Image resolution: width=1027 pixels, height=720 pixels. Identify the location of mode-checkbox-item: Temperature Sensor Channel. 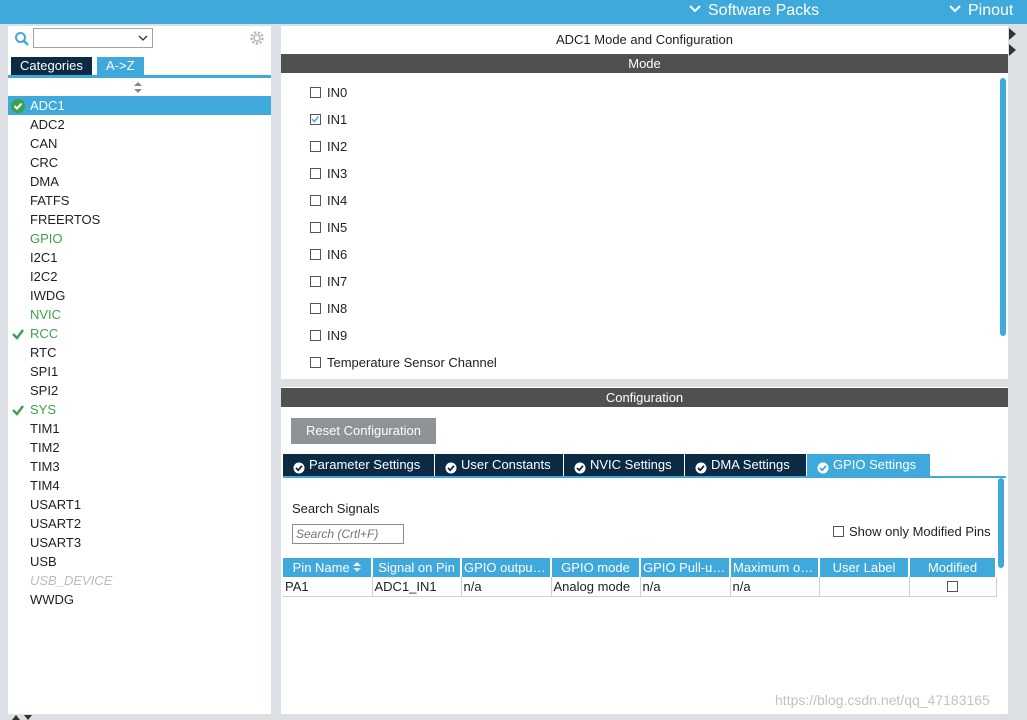
(403, 365).